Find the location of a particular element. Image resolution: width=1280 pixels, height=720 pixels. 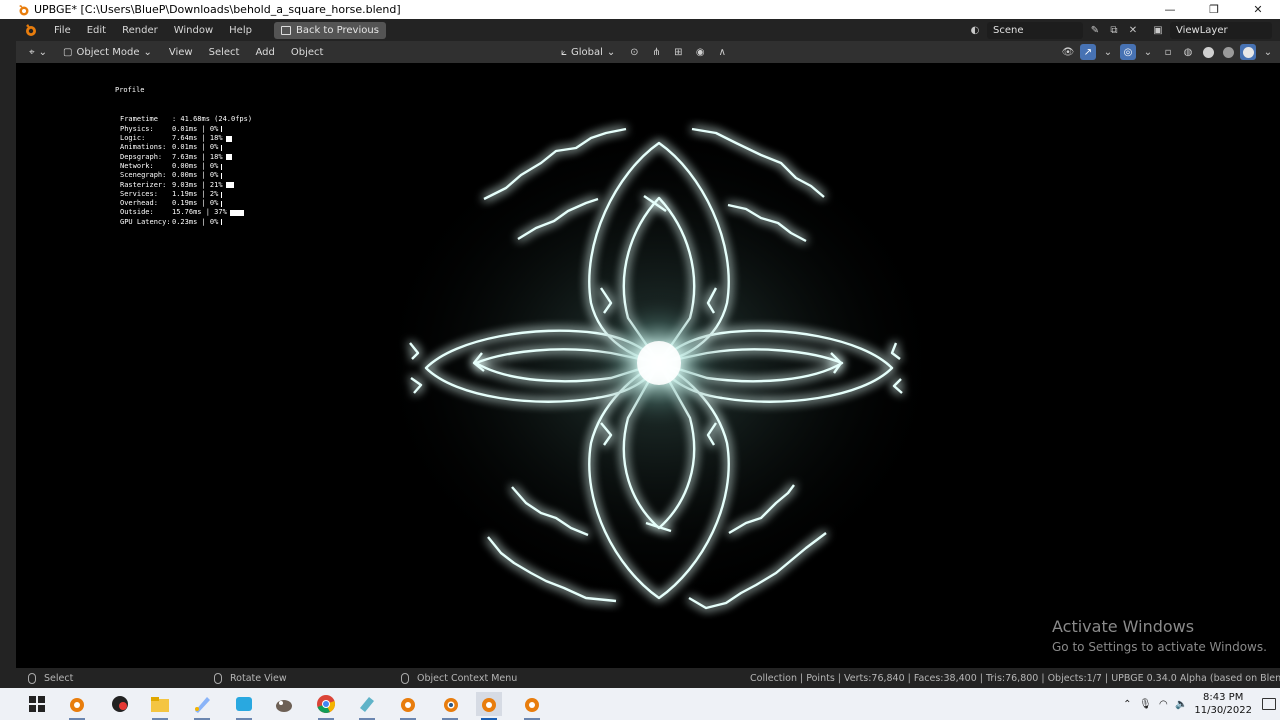

wifi-icon: ◠ is located at coordinates (1163, 704).